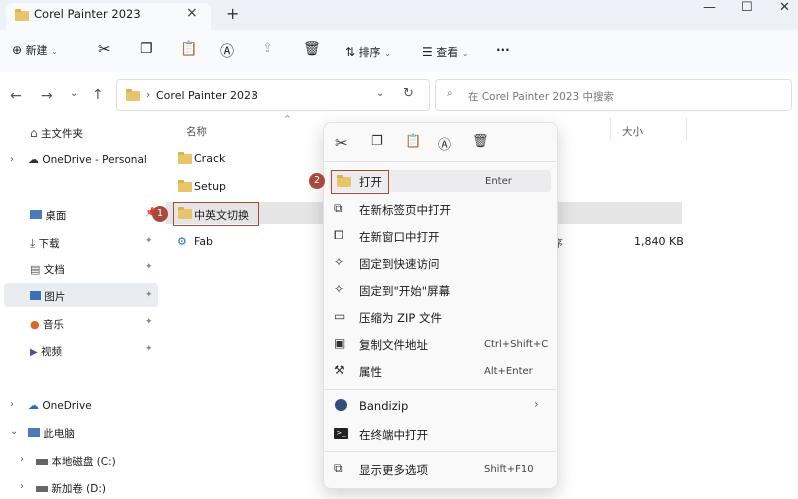  Describe the element at coordinates (207, 95) in the screenshot. I see `breadcrumb-folder: Corel Painter 2023` at that location.